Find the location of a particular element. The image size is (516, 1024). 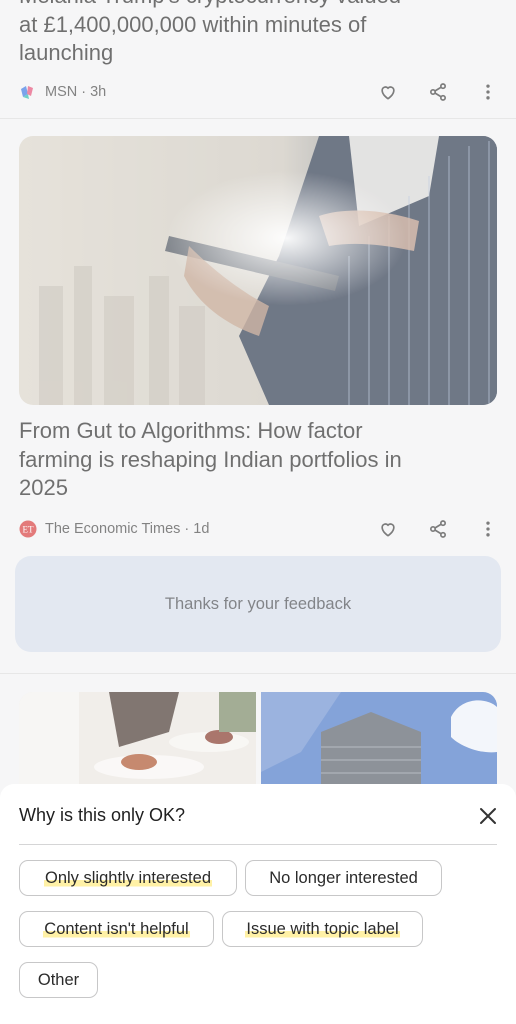

option-only-slightly-interested: Only slightly interested is located at coordinates (128, 878).